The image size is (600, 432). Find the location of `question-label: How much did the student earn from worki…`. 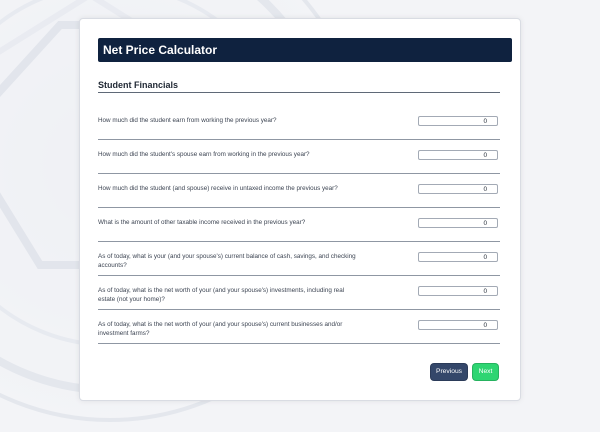

question-label: How much did the student earn from worki… is located at coordinates (187, 120).